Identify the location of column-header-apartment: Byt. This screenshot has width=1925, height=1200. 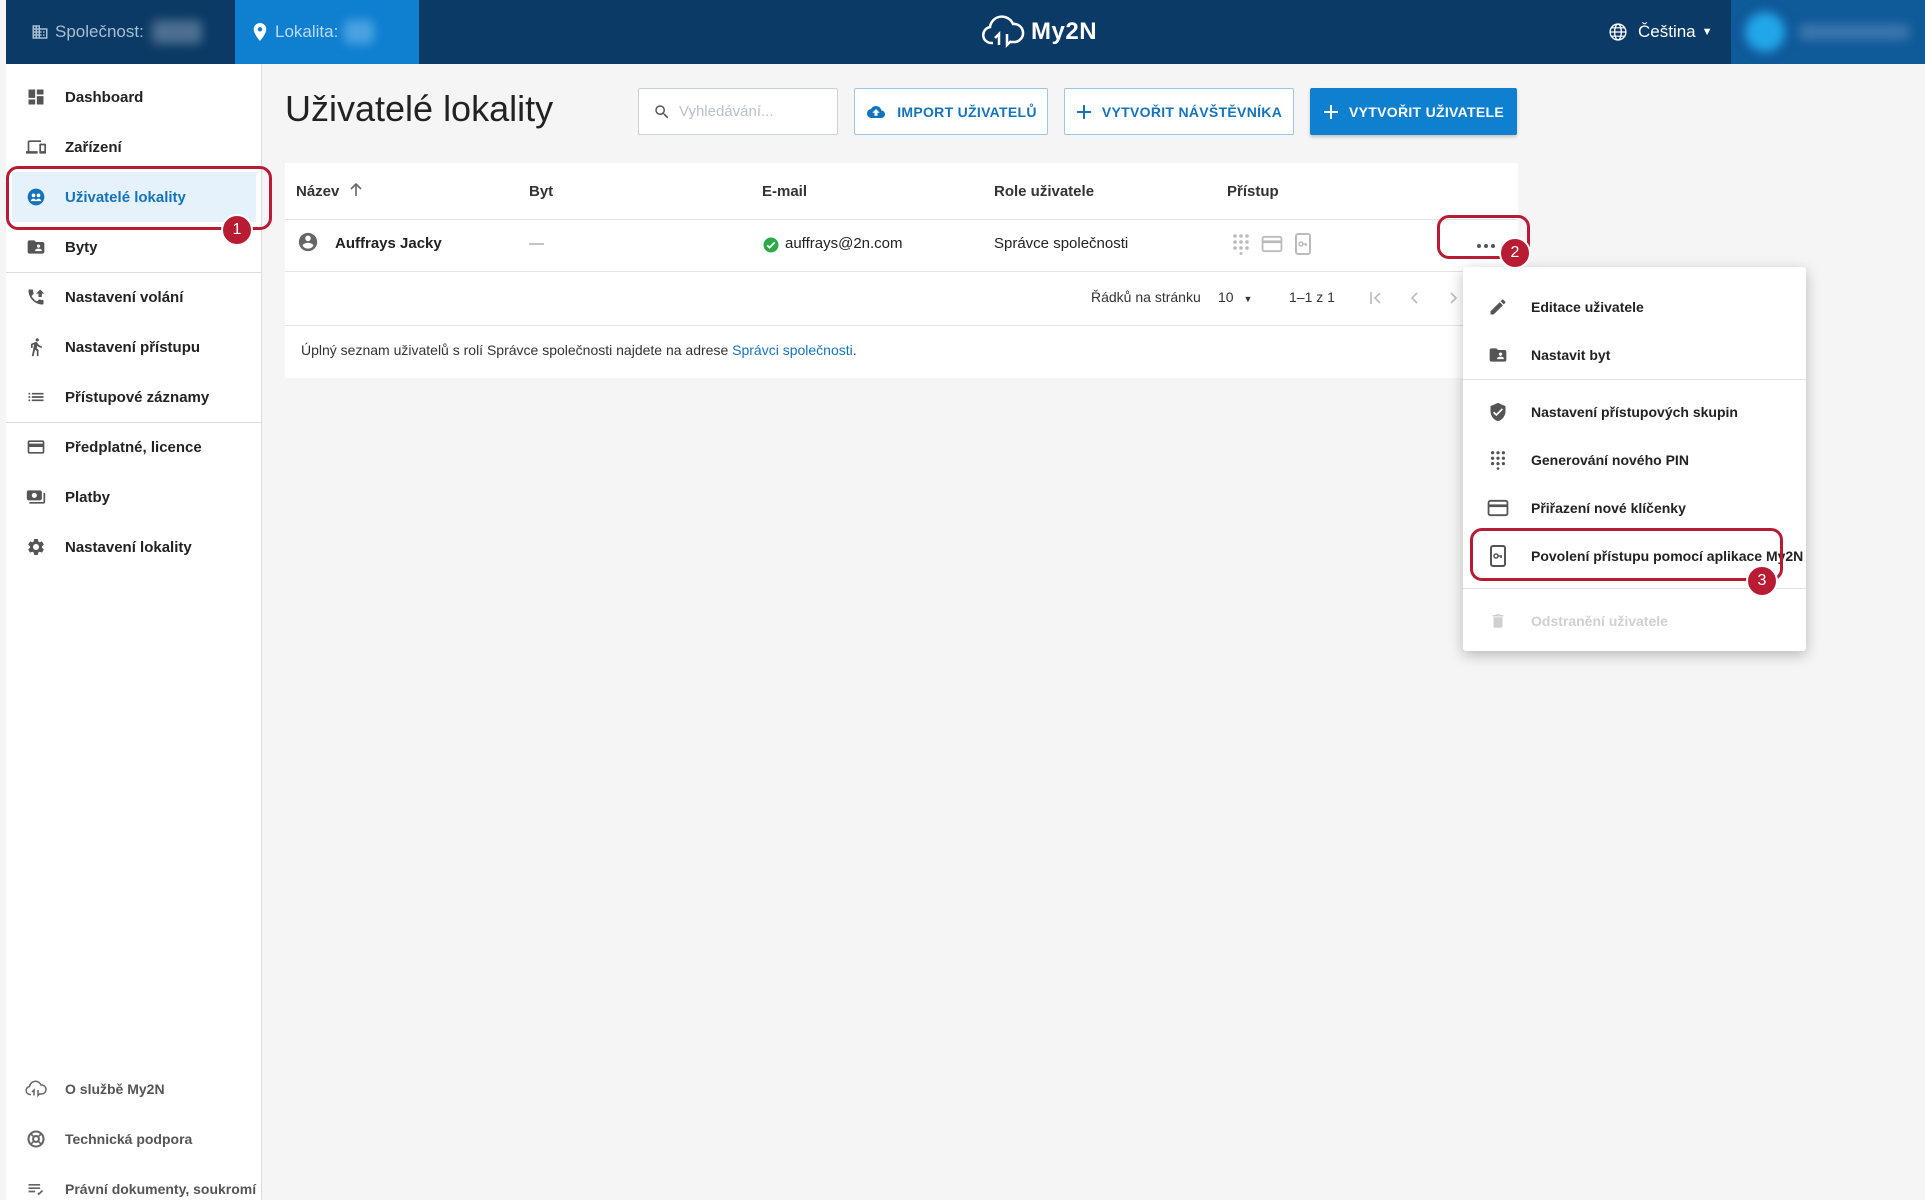
(541, 191).